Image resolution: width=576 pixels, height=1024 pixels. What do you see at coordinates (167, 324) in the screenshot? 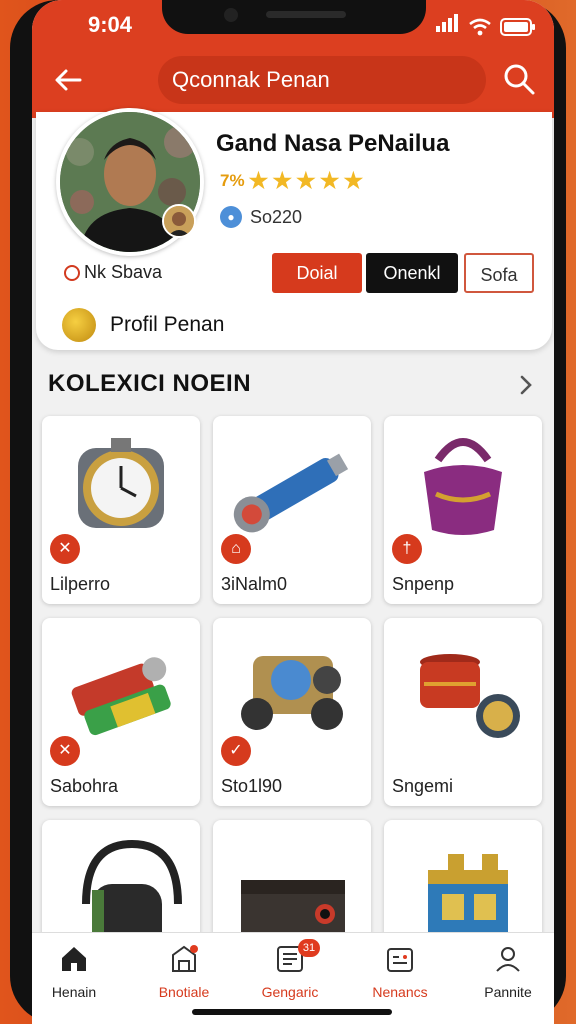
I see `profile-link-label: Profil Penan` at bounding box center [167, 324].